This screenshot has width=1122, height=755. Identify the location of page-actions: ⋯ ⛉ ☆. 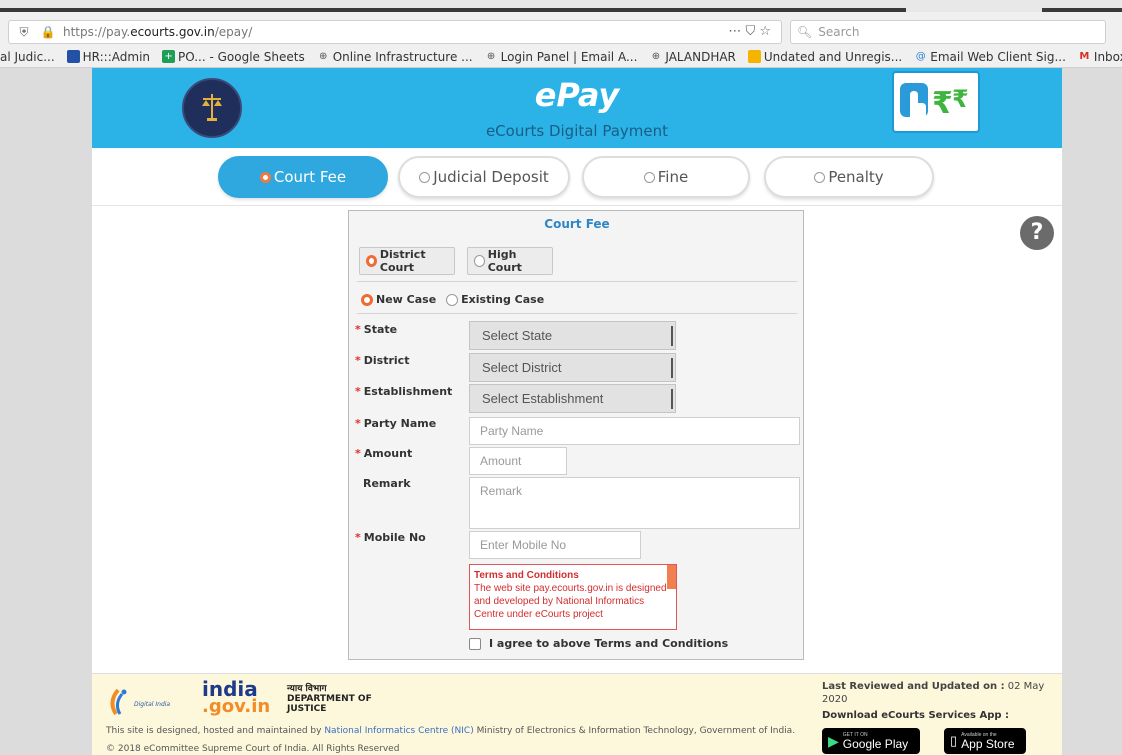
(749, 31).